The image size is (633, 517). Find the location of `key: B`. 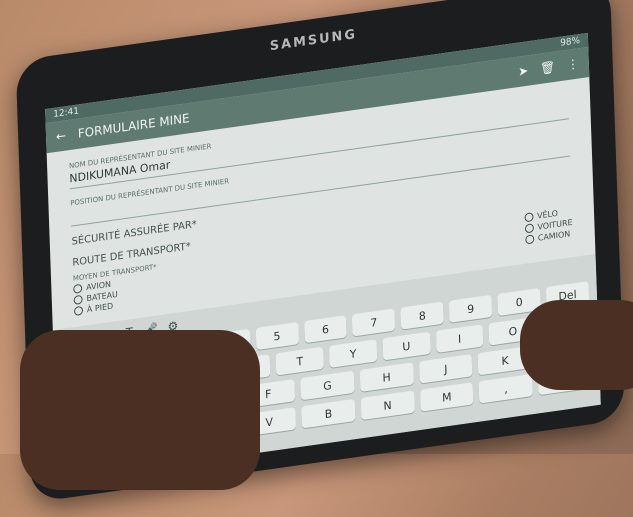

key: B is located at coordinates (328, 413).